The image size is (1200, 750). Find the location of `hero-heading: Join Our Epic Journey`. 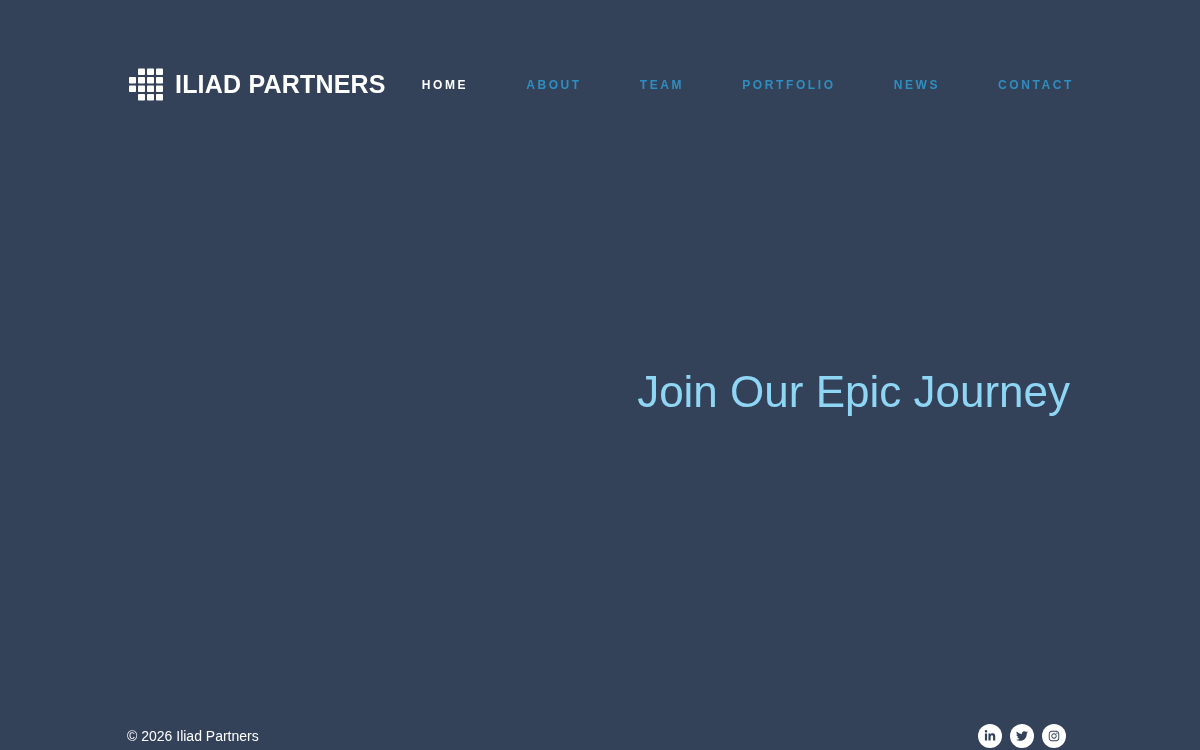

hero-heading: Join Our Epic Journey is located at coordinates (853, 392).